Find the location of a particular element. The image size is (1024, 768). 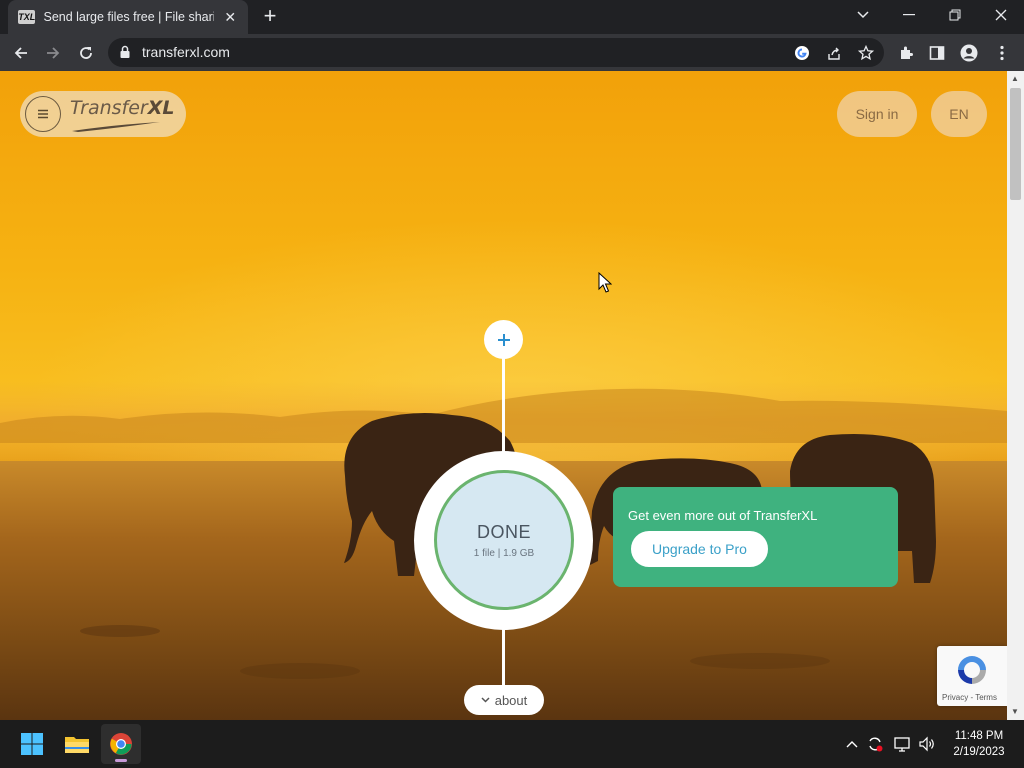

reload-icon is located at coordinates (86, 53).